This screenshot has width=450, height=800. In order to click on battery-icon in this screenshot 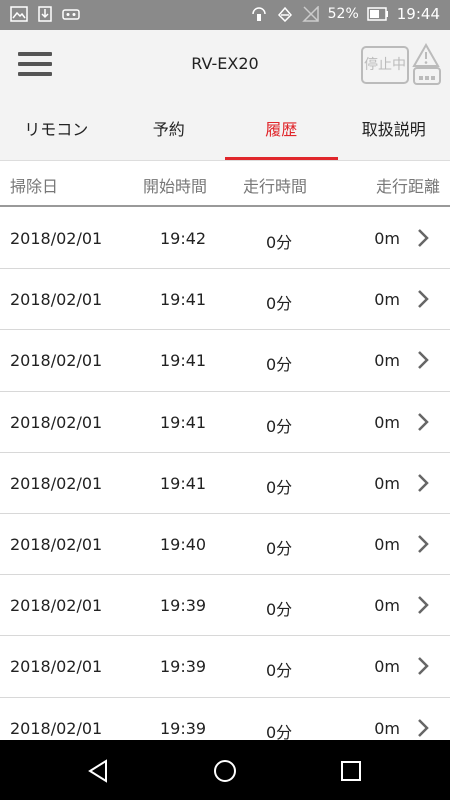, I will do `click(377, 14)`.